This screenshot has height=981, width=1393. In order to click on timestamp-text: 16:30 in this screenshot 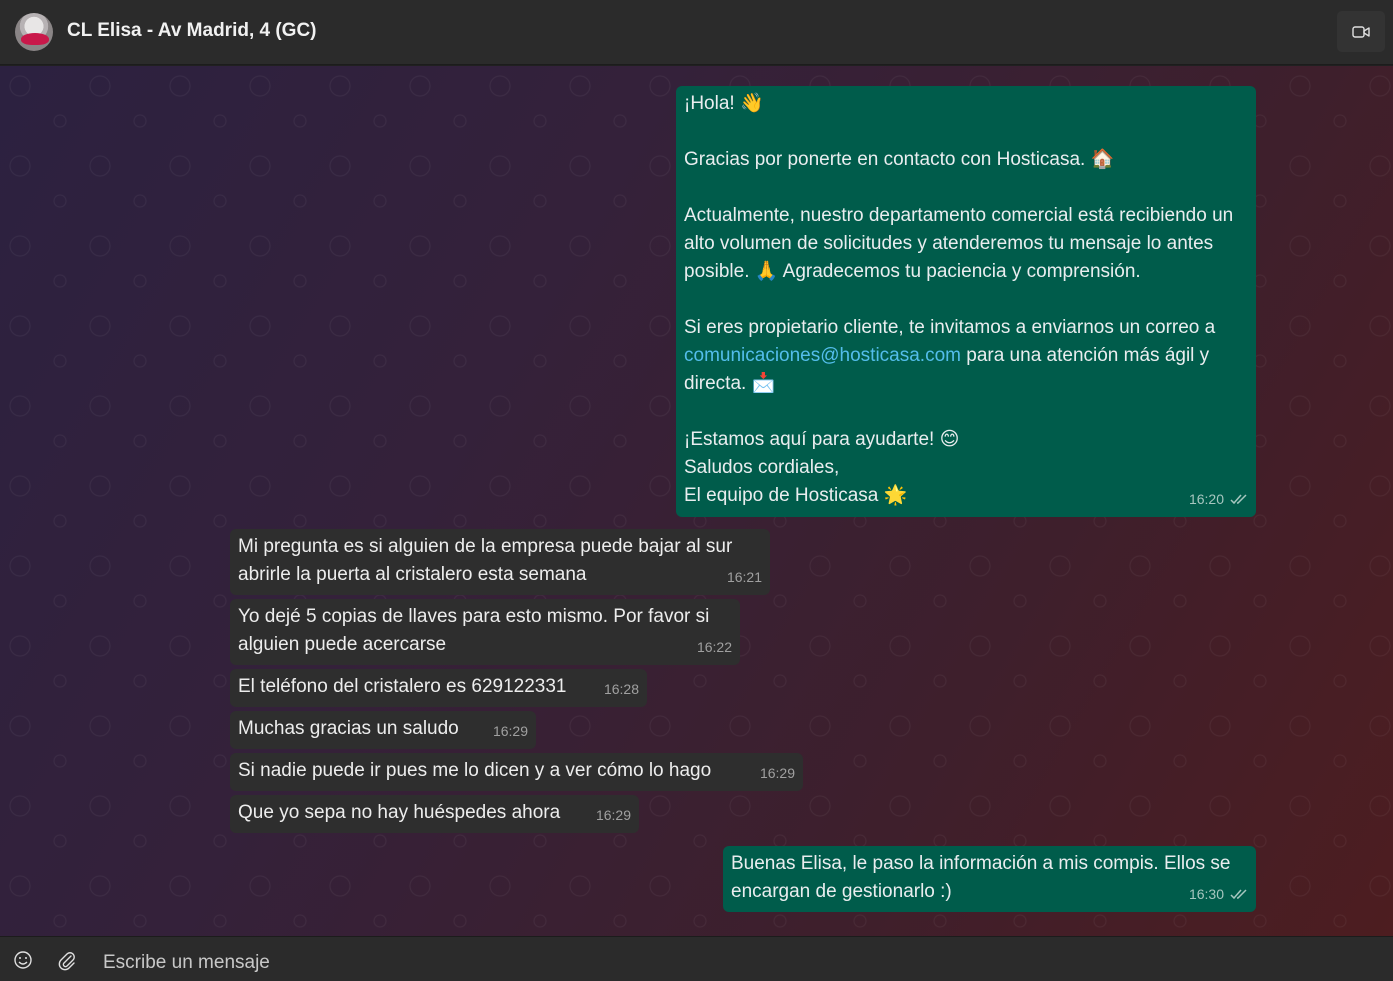, I will do `click(1206, 894)`.